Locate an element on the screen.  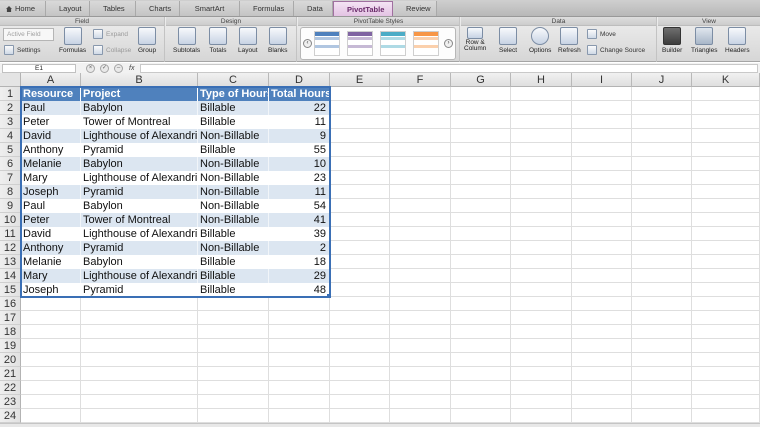
pivot-data-cell: 29 is located at coordinates (299, 276).